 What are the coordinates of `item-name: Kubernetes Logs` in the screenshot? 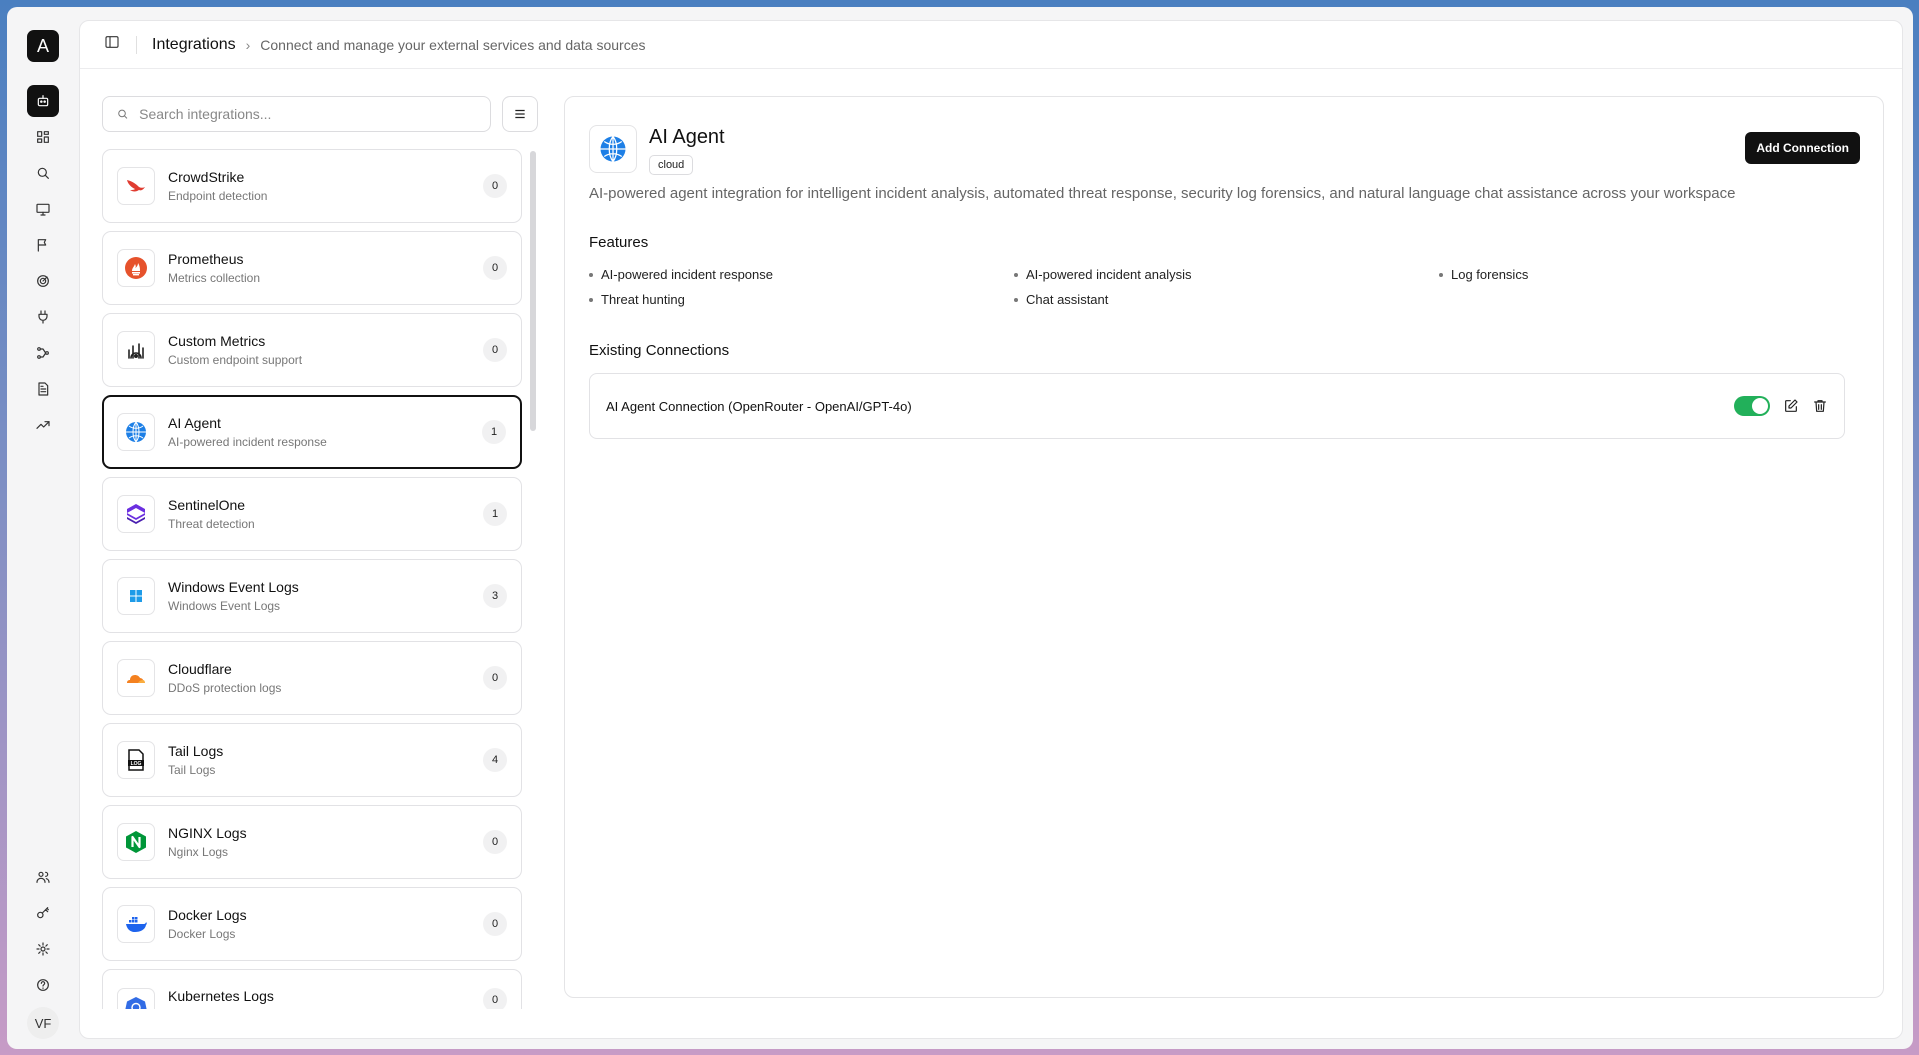 It's located at (221, 996).